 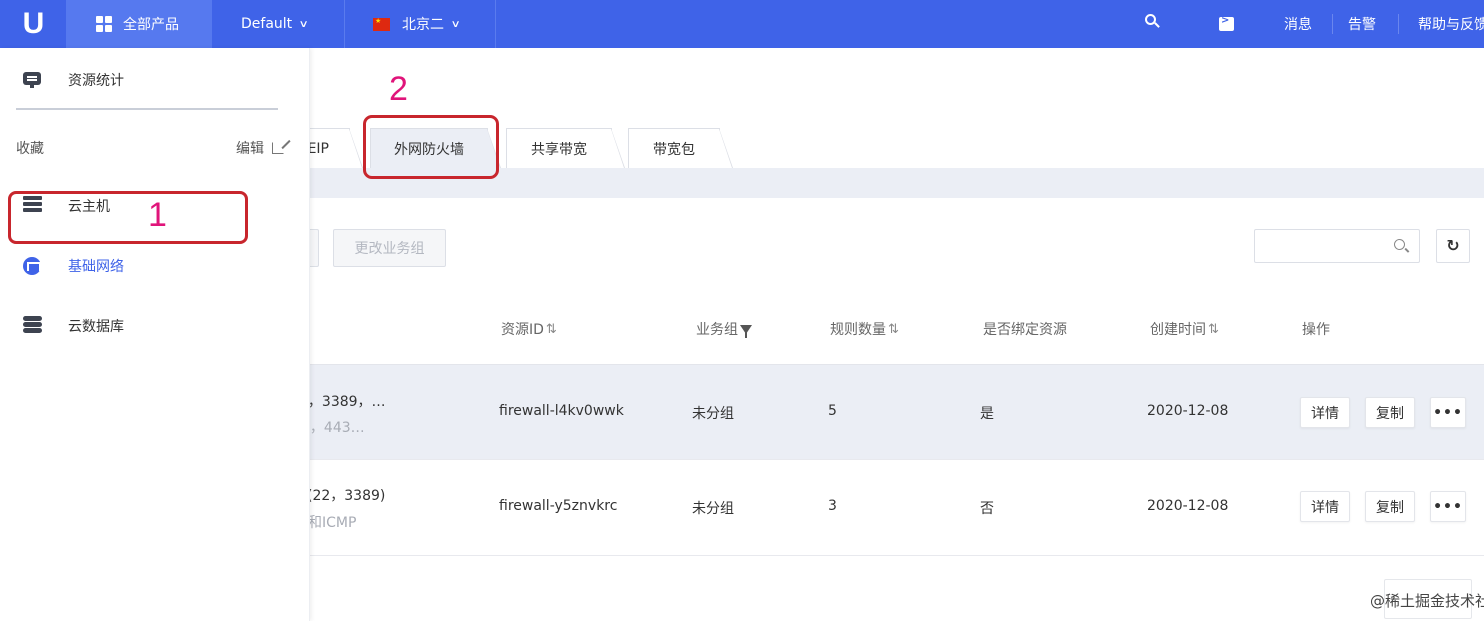 What do you see at coordinates (987, 414) in the screenshot?
I see `bound-status: 是` at bounding box center [987, 414].